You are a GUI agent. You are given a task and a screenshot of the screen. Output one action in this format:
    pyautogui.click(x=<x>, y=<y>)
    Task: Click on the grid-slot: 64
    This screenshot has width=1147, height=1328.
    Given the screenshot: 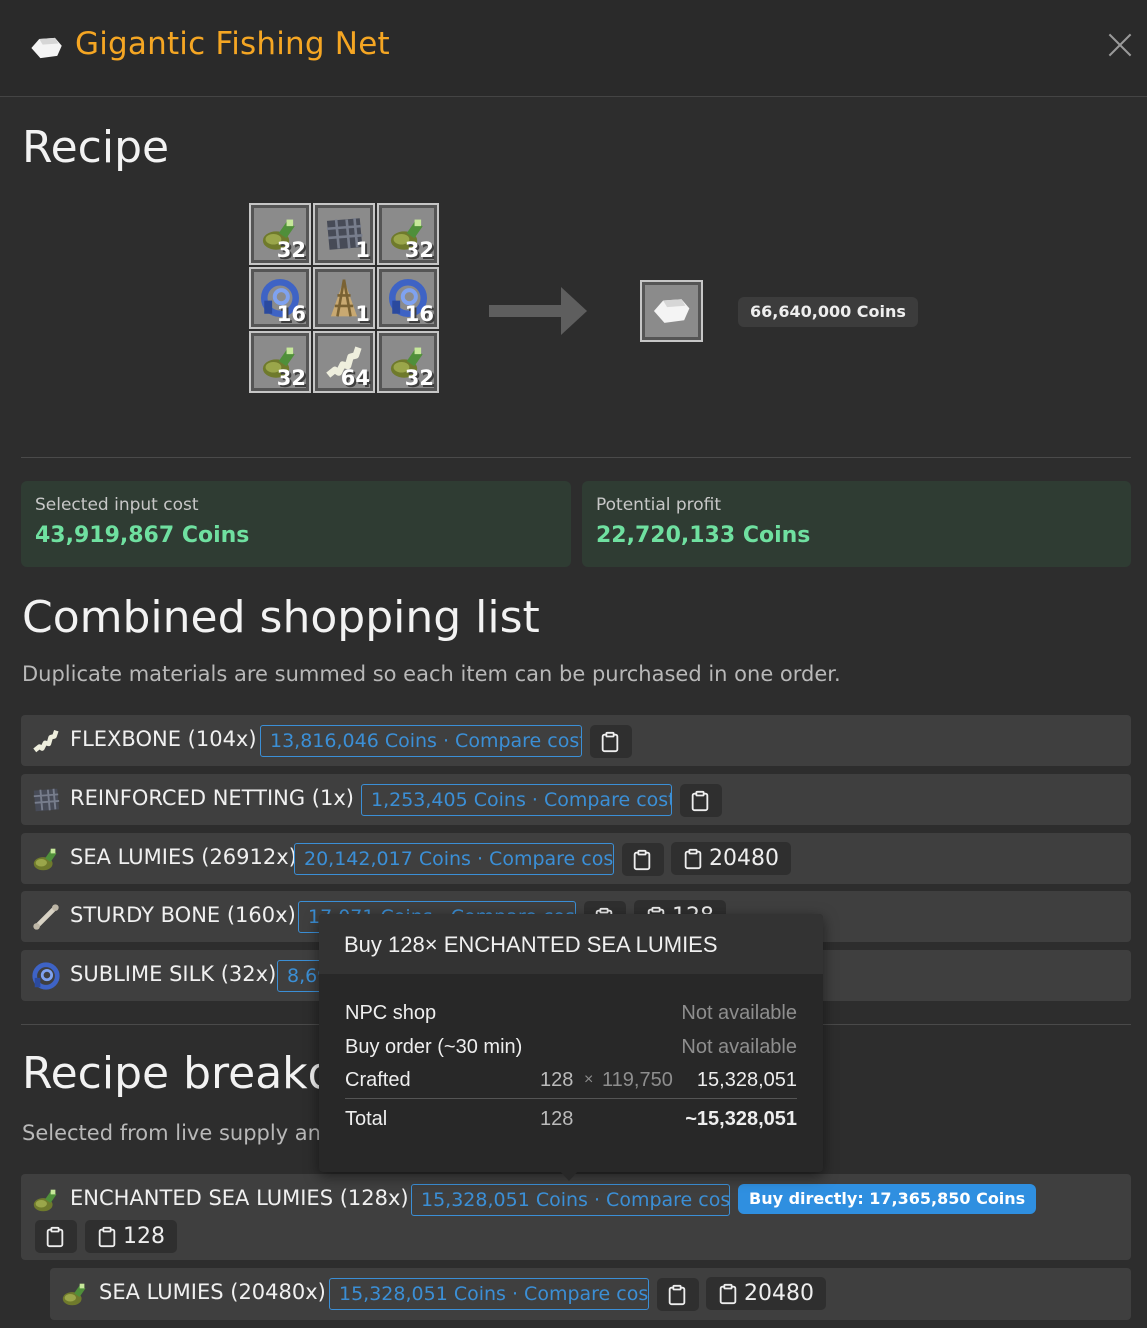 What is the action you would take?
    pyautogui.click(x=344, y=362)
    